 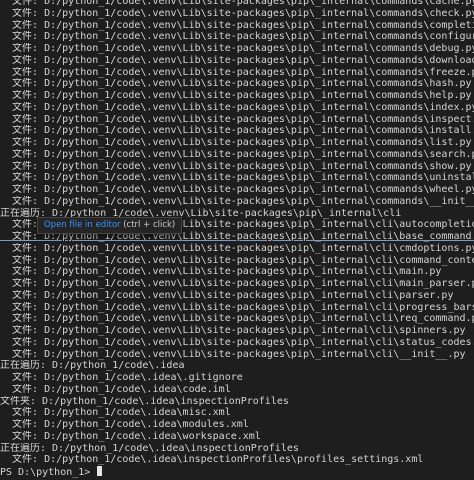 What do you see at coordinates (237, 472) in the screenshot?
I see `terminal-prompt-line: PS D:\python_1>` at bounding box center [237, 472].